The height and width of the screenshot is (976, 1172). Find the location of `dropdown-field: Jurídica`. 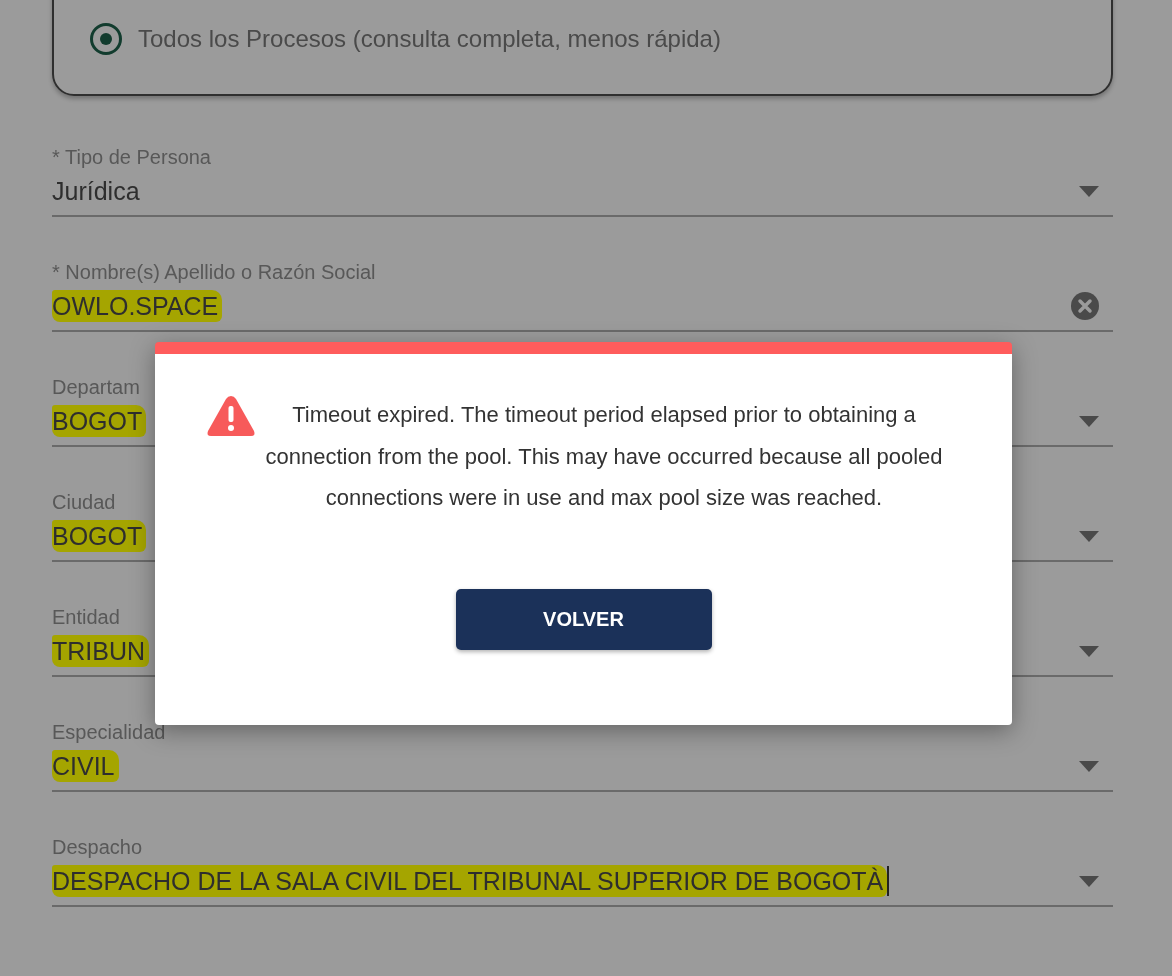

dropdown-field: Jurídica is located at coordinates (582, 193).